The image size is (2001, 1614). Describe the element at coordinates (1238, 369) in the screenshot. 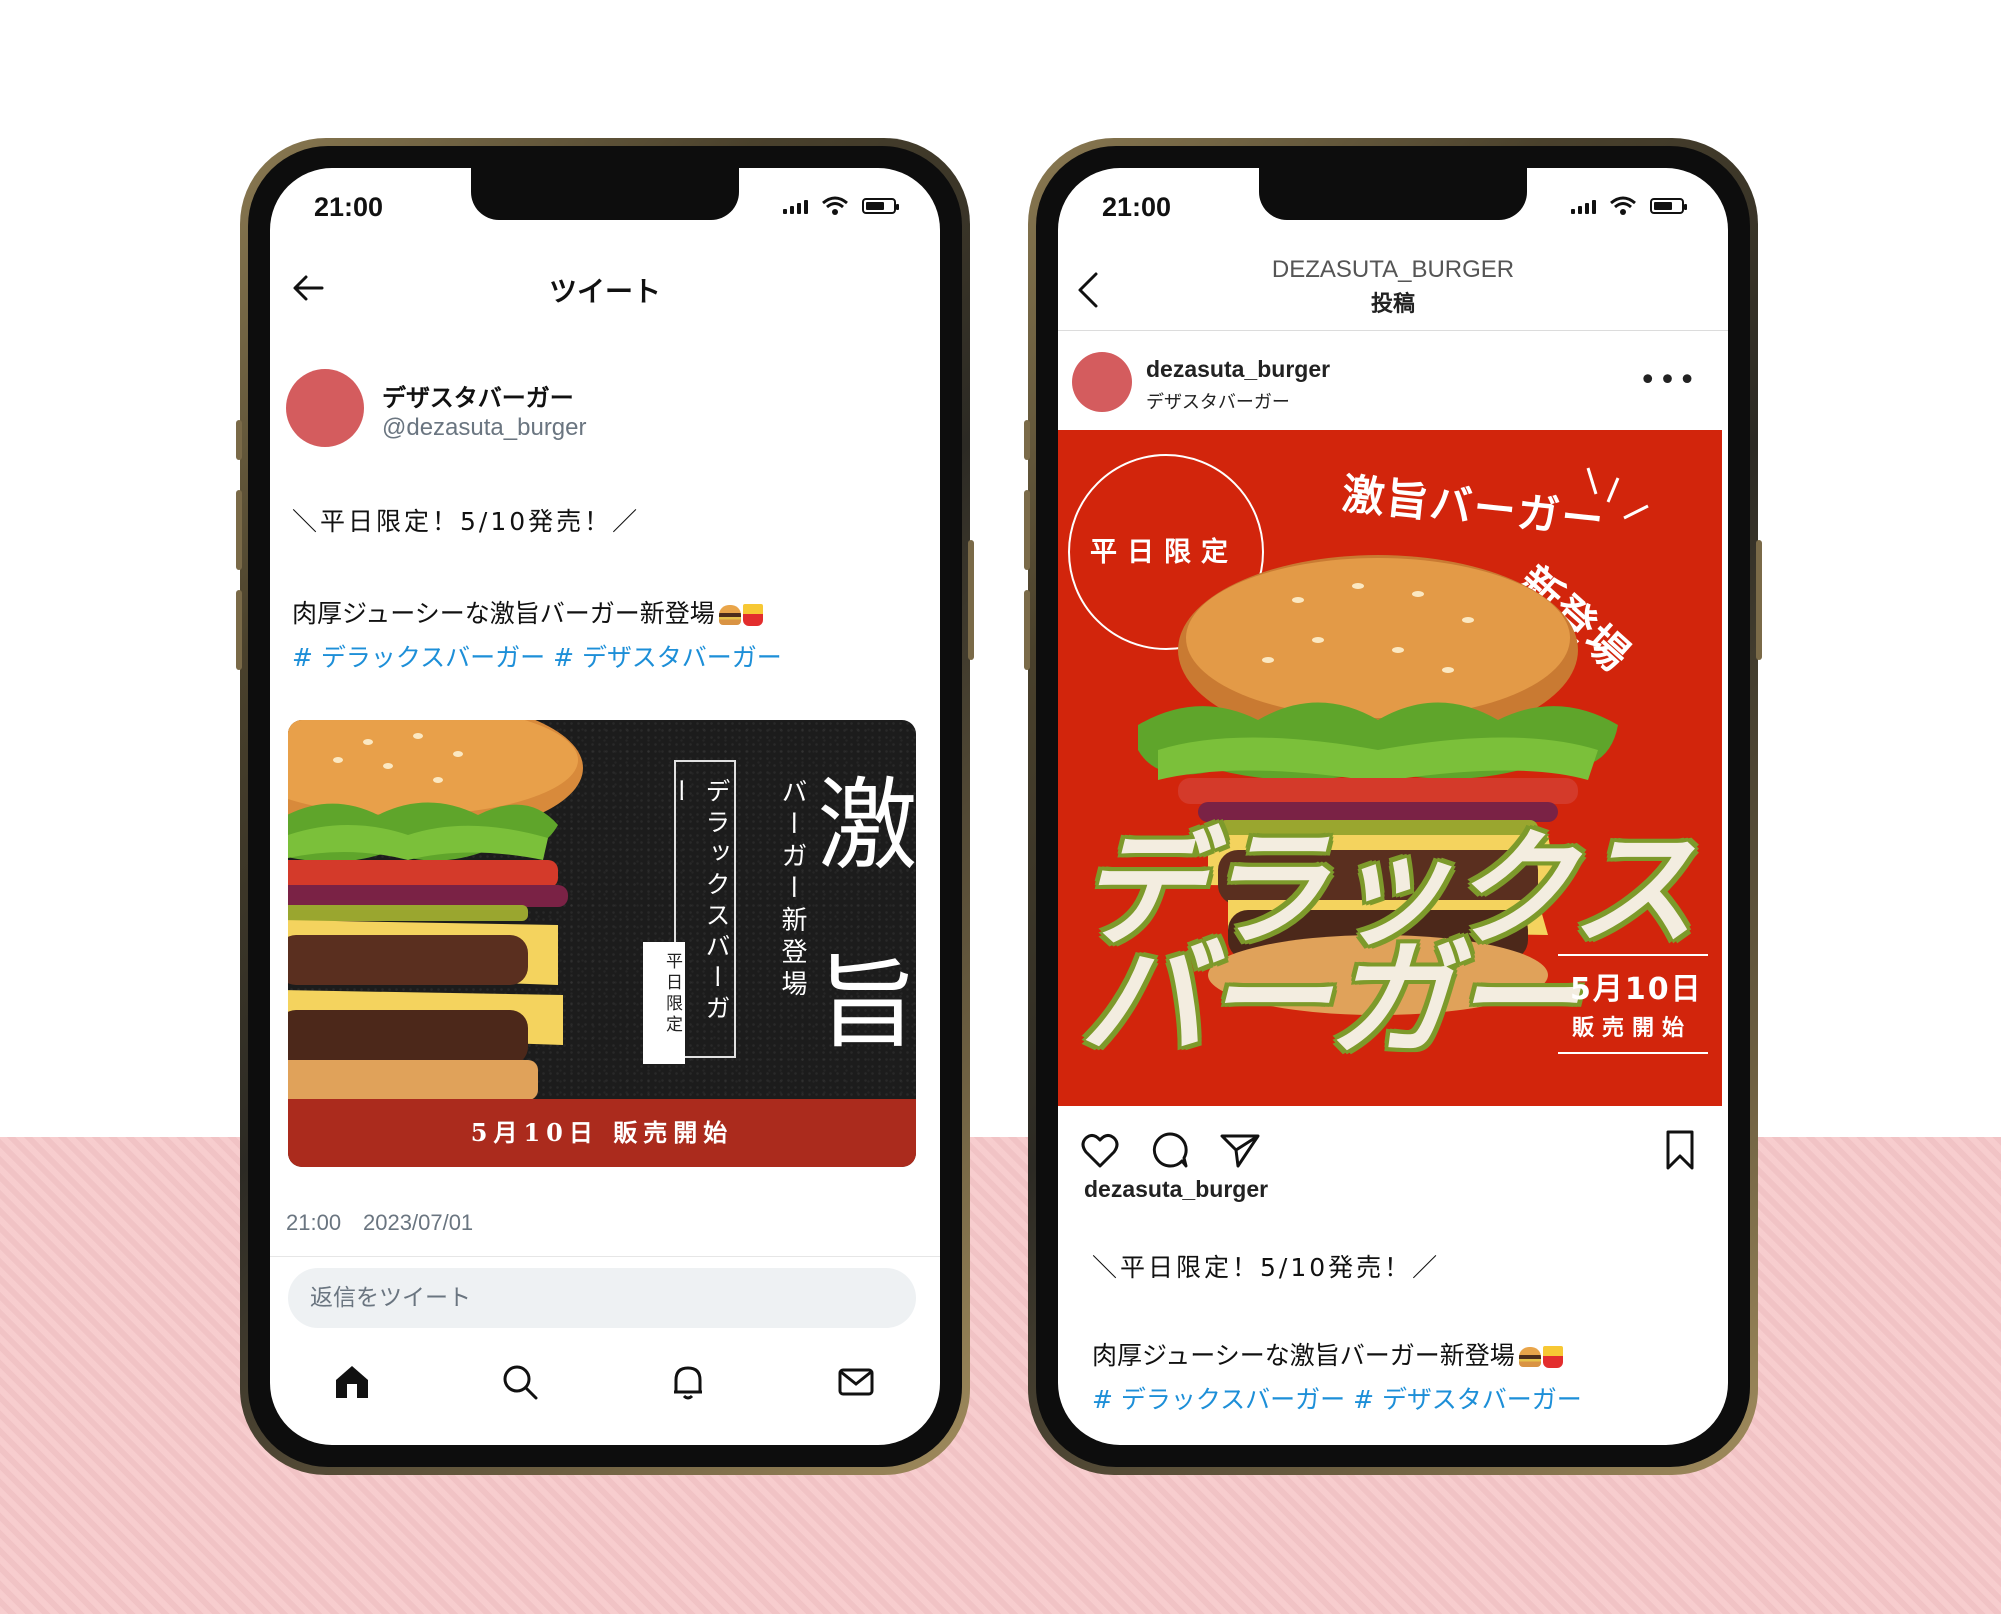

I see `username: dezasuta_burger` at that location.